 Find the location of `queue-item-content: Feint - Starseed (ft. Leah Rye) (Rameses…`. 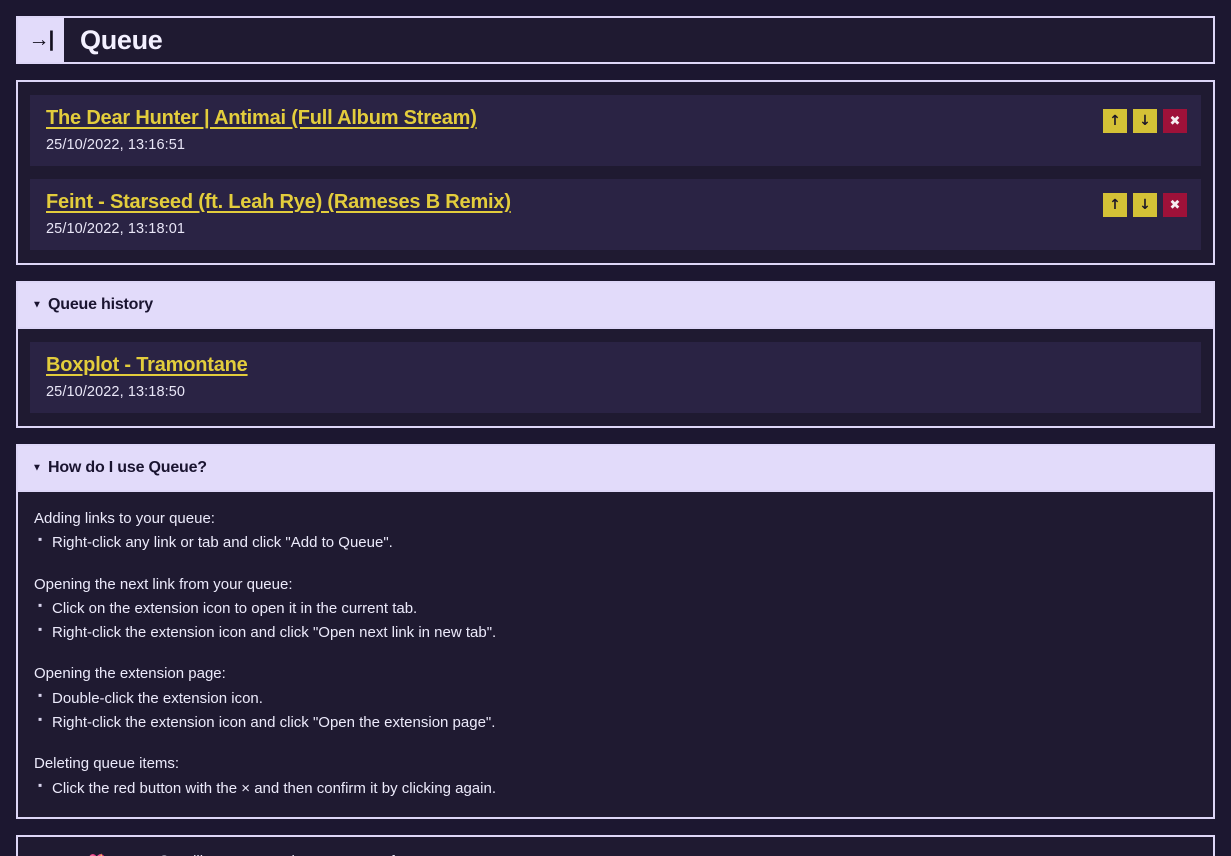

queue-item-content: Feint - Starseed (ft. Leah Rye) (Rameses… is located at coordinates (278, 214).